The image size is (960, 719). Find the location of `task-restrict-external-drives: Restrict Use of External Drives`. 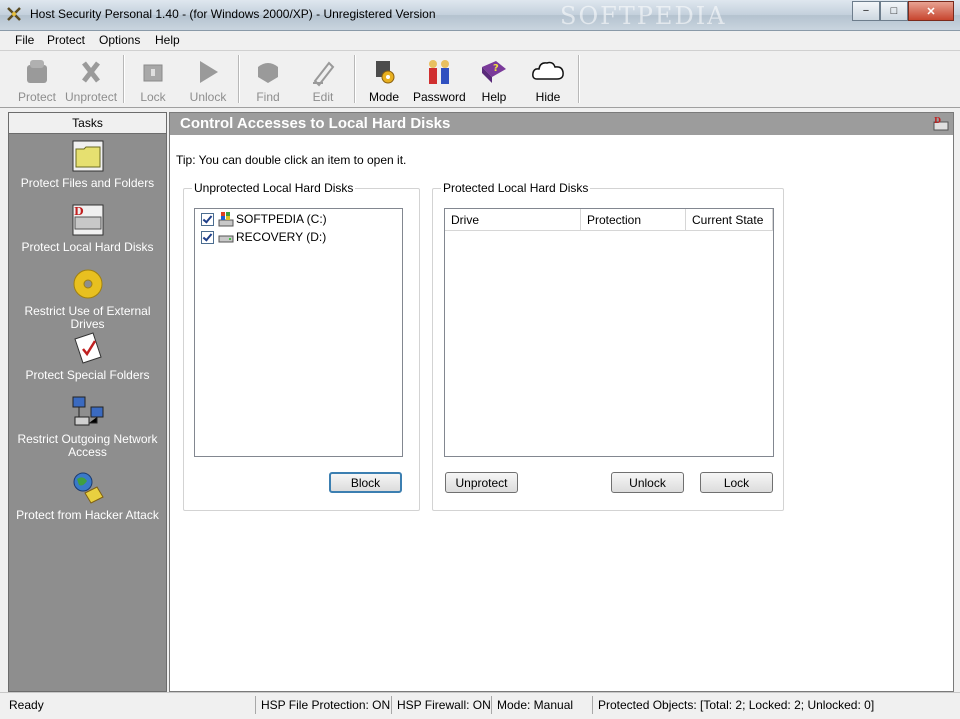

task-restrict-external-drives: Restrict Use of External Drives is located at coordinates (87, 299).